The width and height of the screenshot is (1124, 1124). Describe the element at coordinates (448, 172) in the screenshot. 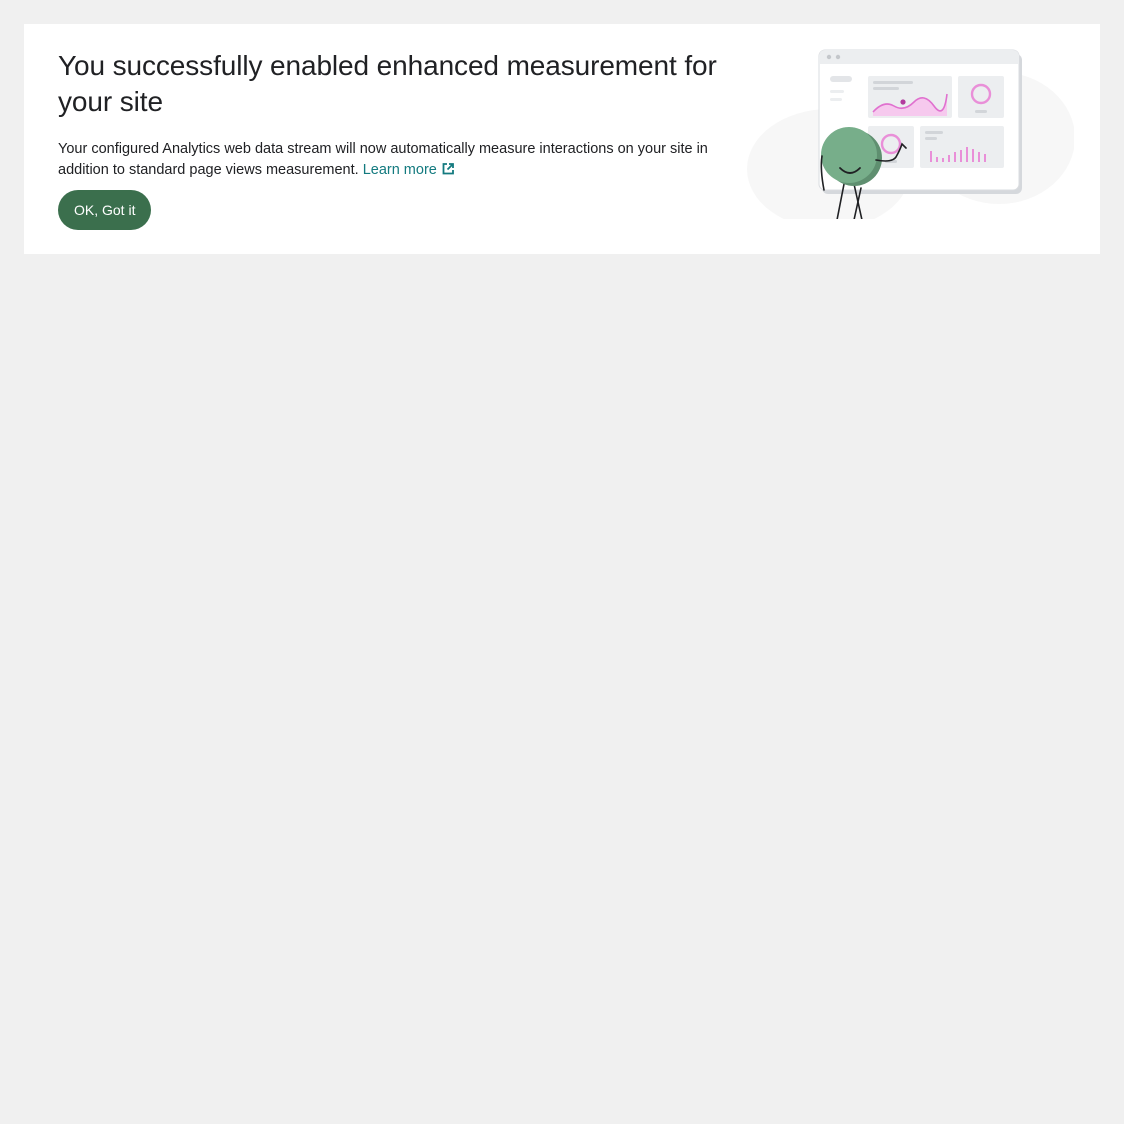

I see `open-in-new-icon` at that location.